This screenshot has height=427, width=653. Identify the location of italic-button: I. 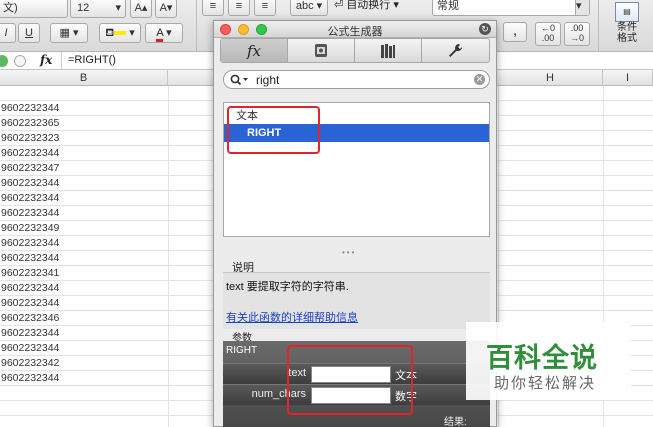
(8, 33).